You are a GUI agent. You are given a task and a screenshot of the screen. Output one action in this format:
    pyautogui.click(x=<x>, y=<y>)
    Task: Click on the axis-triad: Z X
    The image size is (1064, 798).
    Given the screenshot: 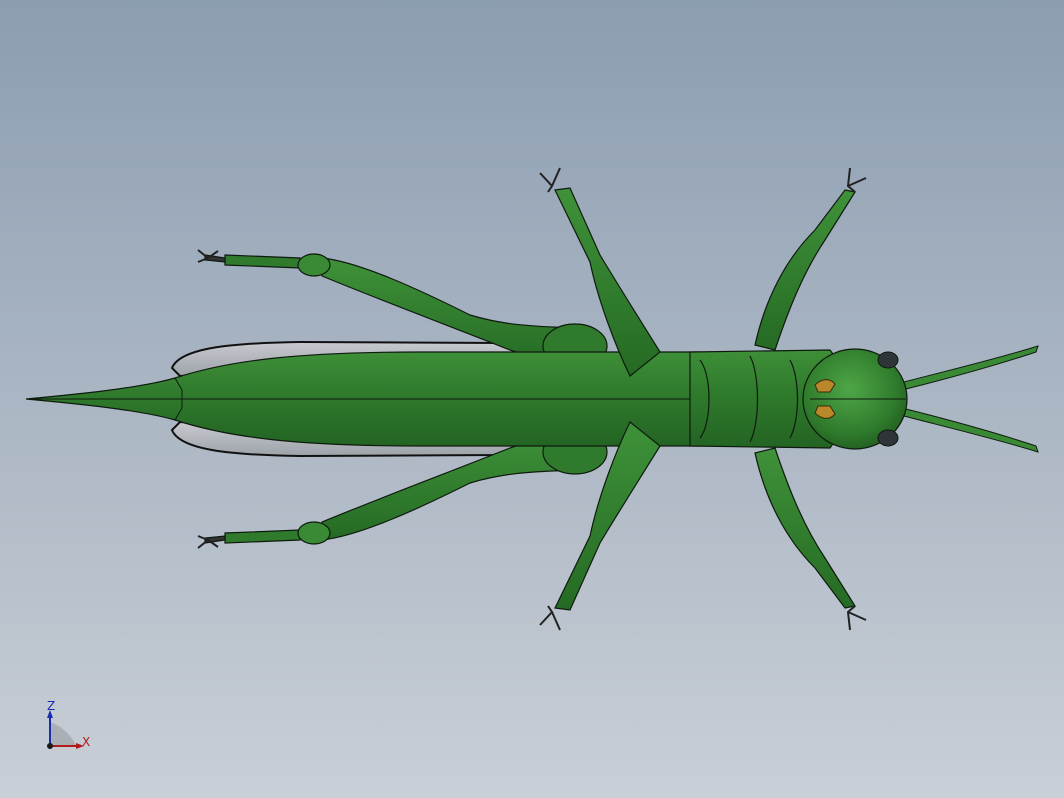 What is the action you would take?
    pyautogui.click(x=68, y=727)
    